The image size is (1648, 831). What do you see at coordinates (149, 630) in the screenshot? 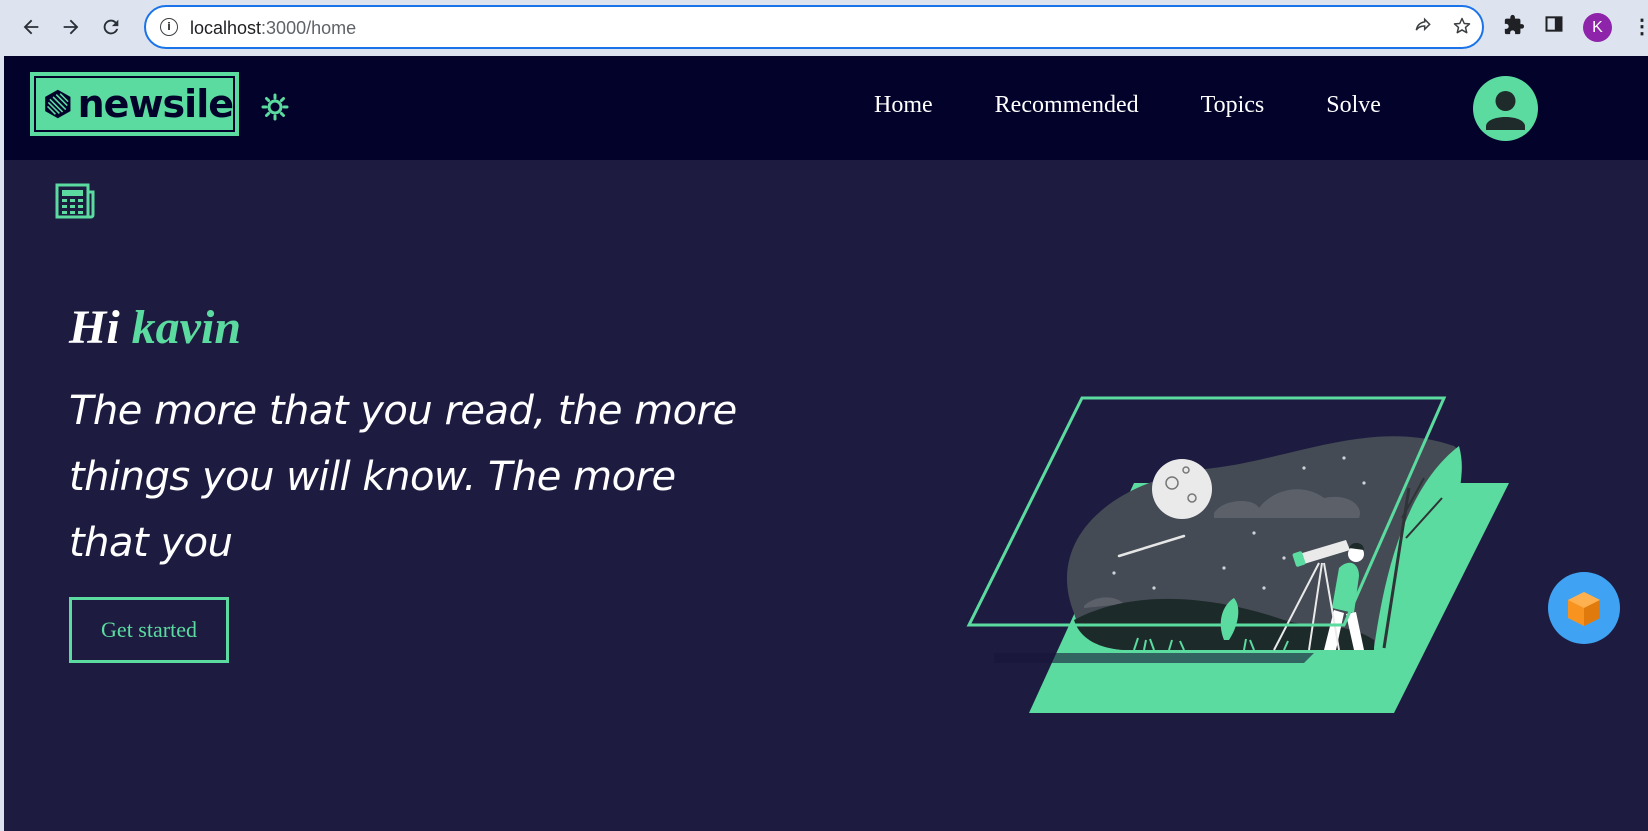
I see `get-started-button: Get started` at bounding box center [149, 630].